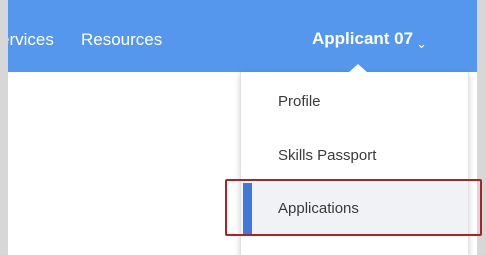 The width and height of the screenshot is (486, 255). Describe the element at coordinates (247, 209) in the screenshot. I see `active-indicator` at that location.